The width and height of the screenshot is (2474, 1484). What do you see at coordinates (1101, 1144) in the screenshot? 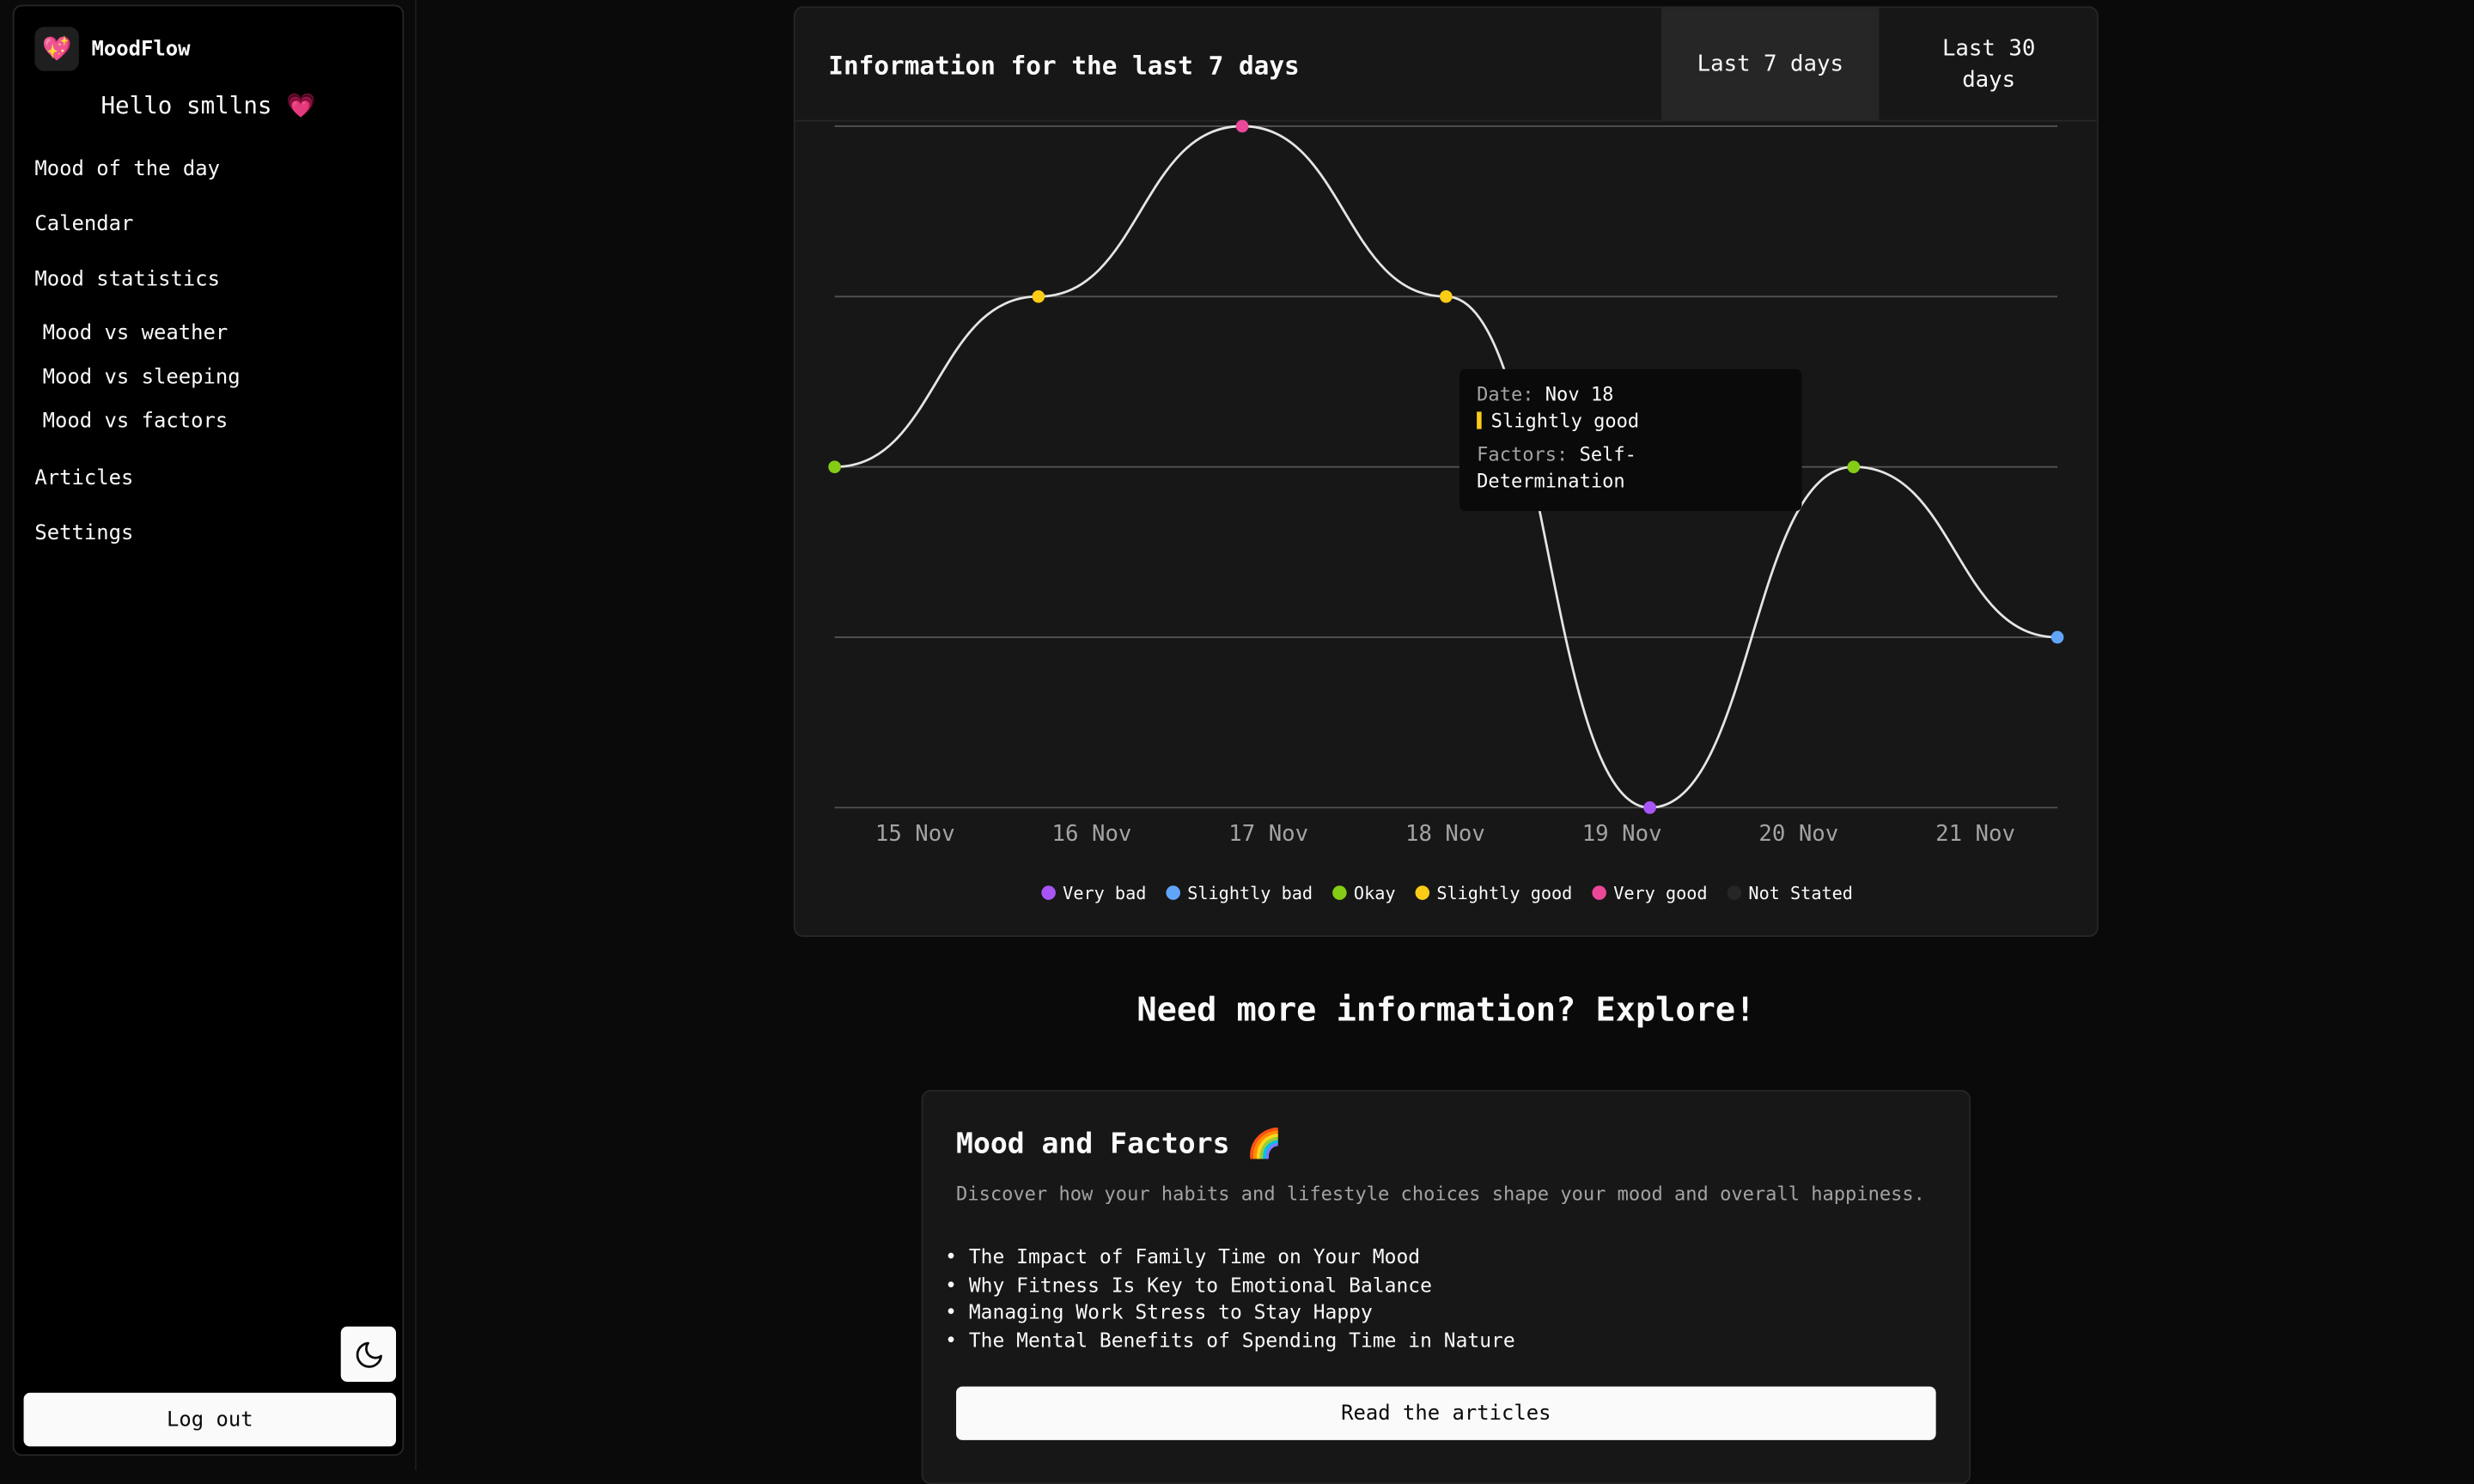
I see `articles-card-title-text: Mood and Factors` at bounding box center [1101, 1144].